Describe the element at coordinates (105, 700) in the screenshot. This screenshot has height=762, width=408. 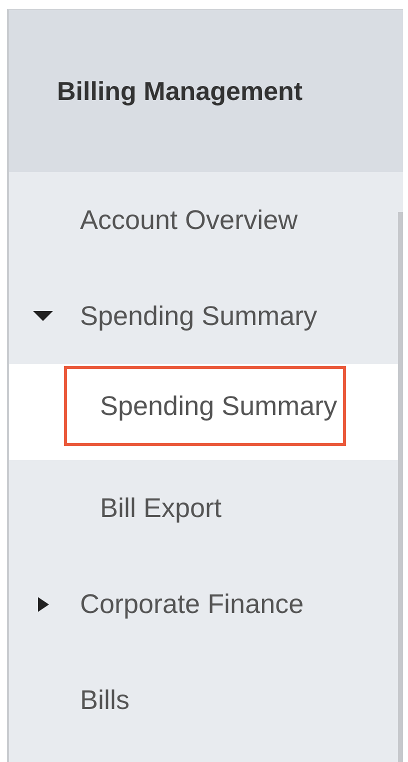
I see `nav-item: Bills` at that location.